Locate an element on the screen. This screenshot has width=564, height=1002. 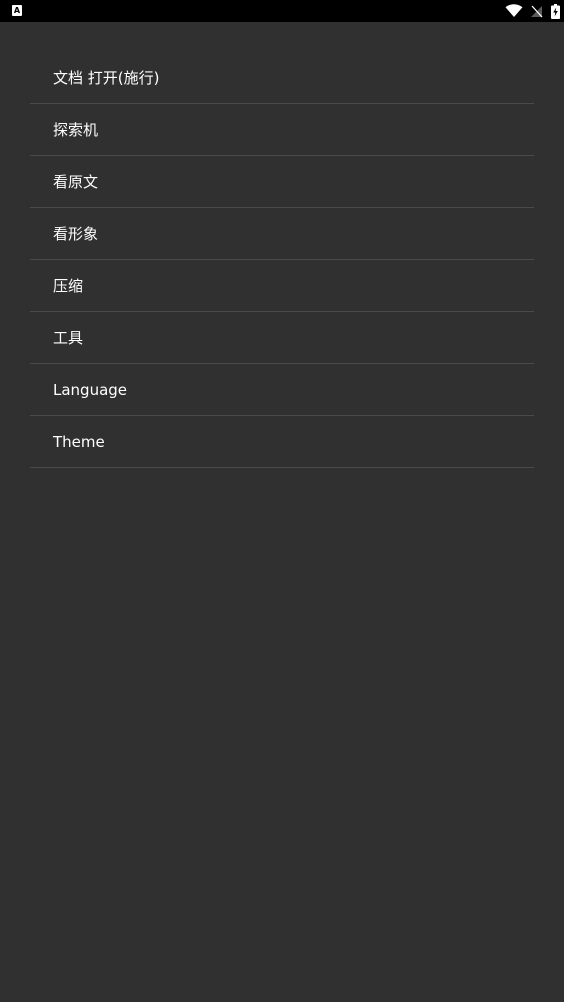
app-notification-icon: A is located at coordinates (17, 10).